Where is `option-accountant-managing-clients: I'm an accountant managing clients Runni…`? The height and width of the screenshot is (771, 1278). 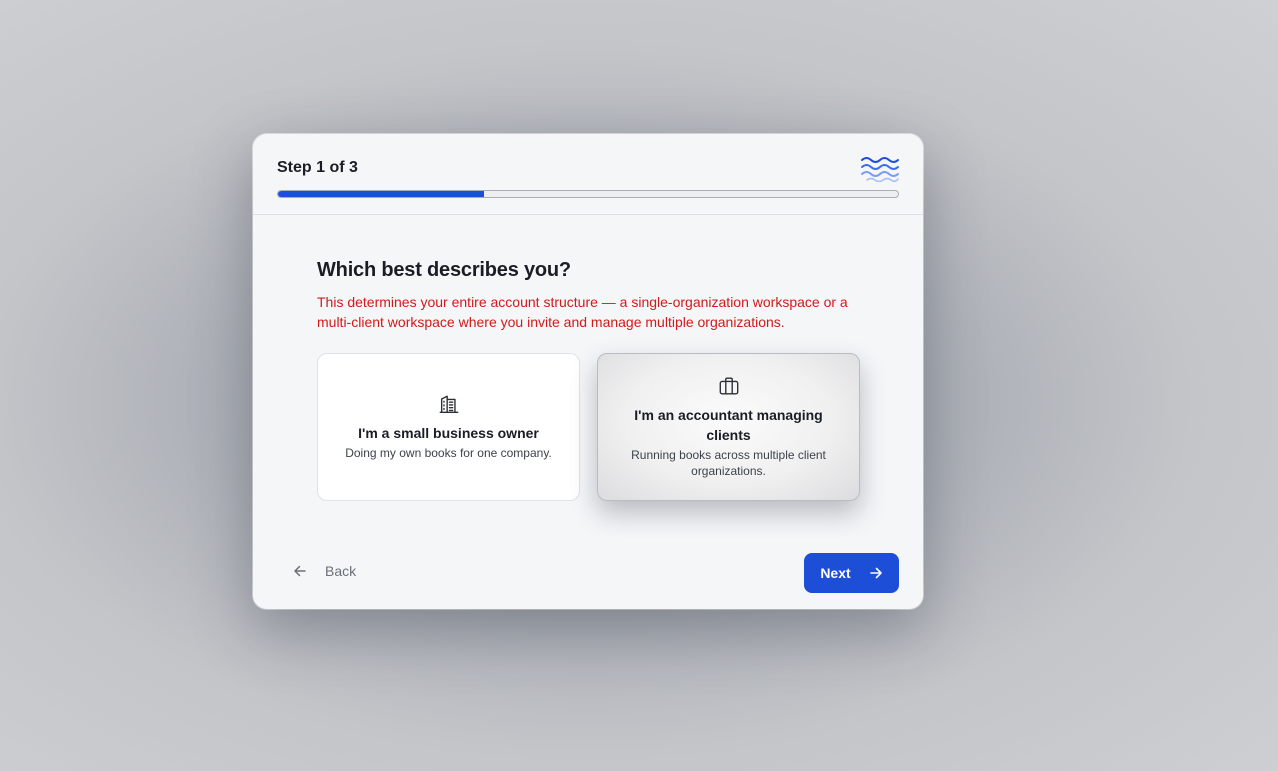 option-accountant-managing-clients: I'm an accountant managing clients Runni… is located at coordinates (728, 427).